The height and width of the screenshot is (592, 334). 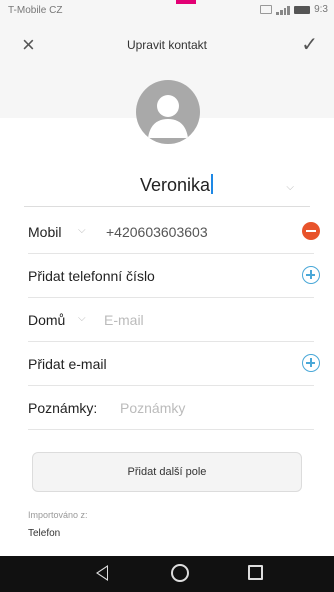 I want to click on name-value: Veronika, so click(x=177, y=185).